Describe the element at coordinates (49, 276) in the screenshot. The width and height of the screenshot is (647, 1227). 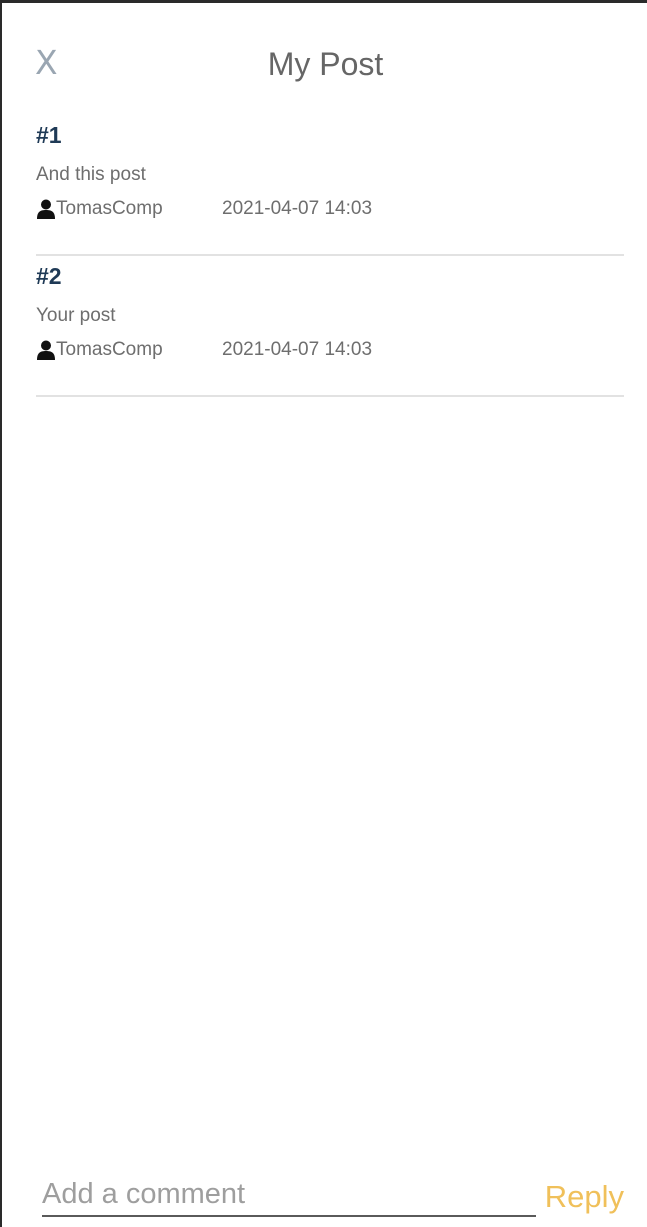
I see `post-number: #2` at that location.